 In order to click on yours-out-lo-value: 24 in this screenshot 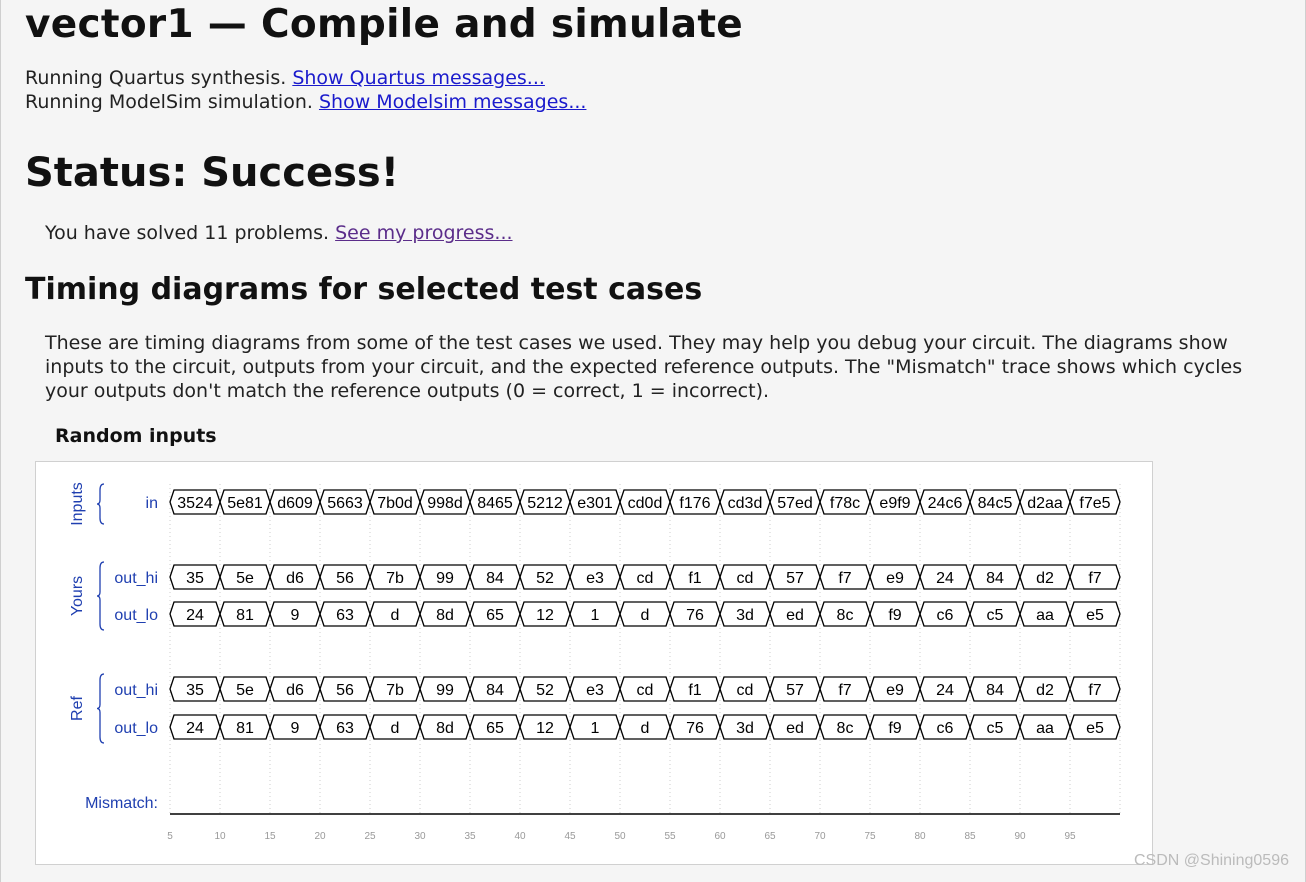, I will do `click(195, 615)`.